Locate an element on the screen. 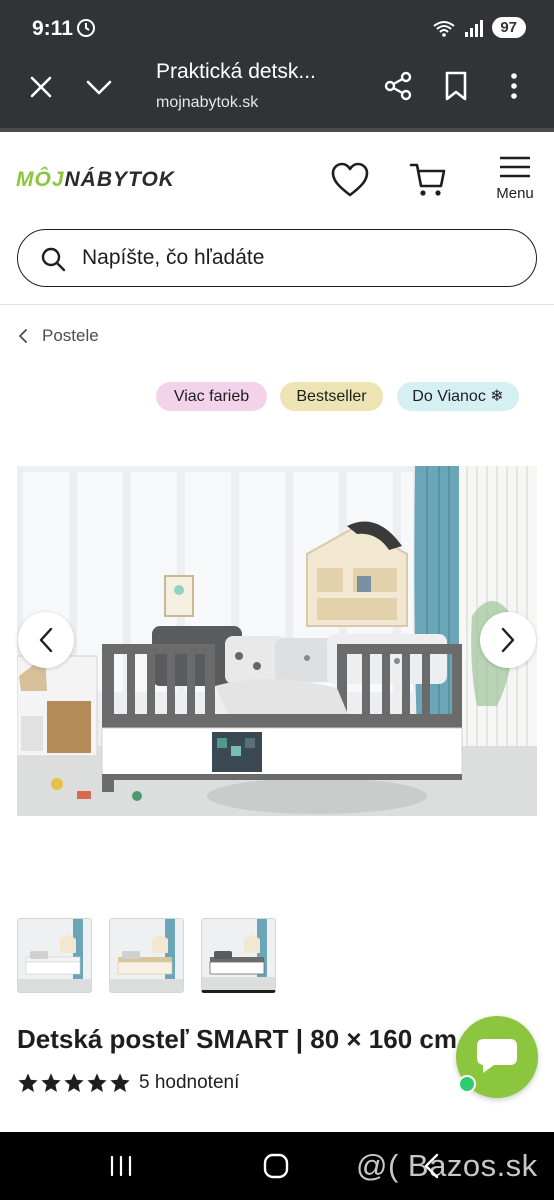  search-bar is located at coordinates (277, 258).